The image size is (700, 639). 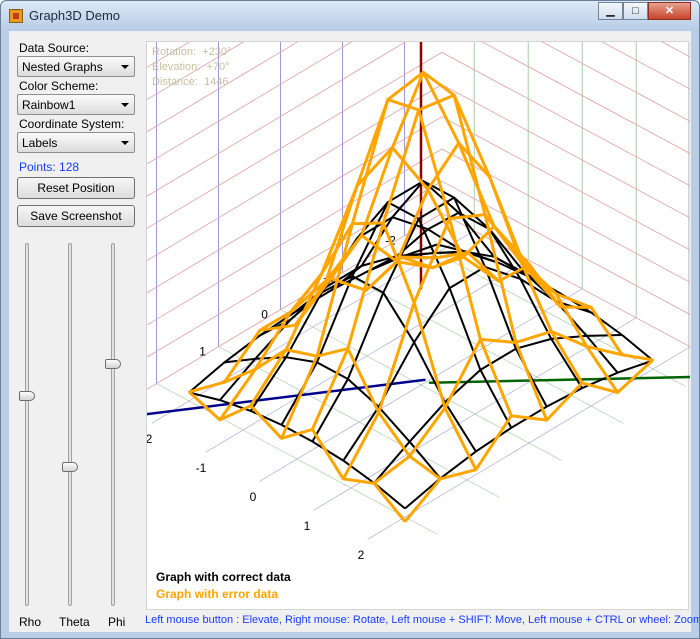 I want to click on rotation-value: +230°, so click(x=217, y=52).